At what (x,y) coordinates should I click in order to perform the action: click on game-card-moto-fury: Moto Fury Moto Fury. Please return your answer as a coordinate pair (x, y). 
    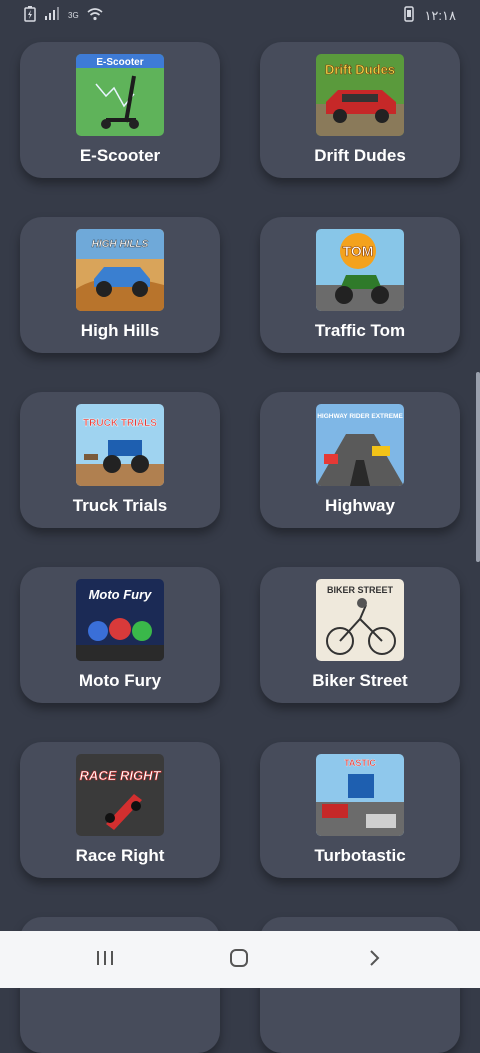
    Looking at the image, I should click on (120, 635).